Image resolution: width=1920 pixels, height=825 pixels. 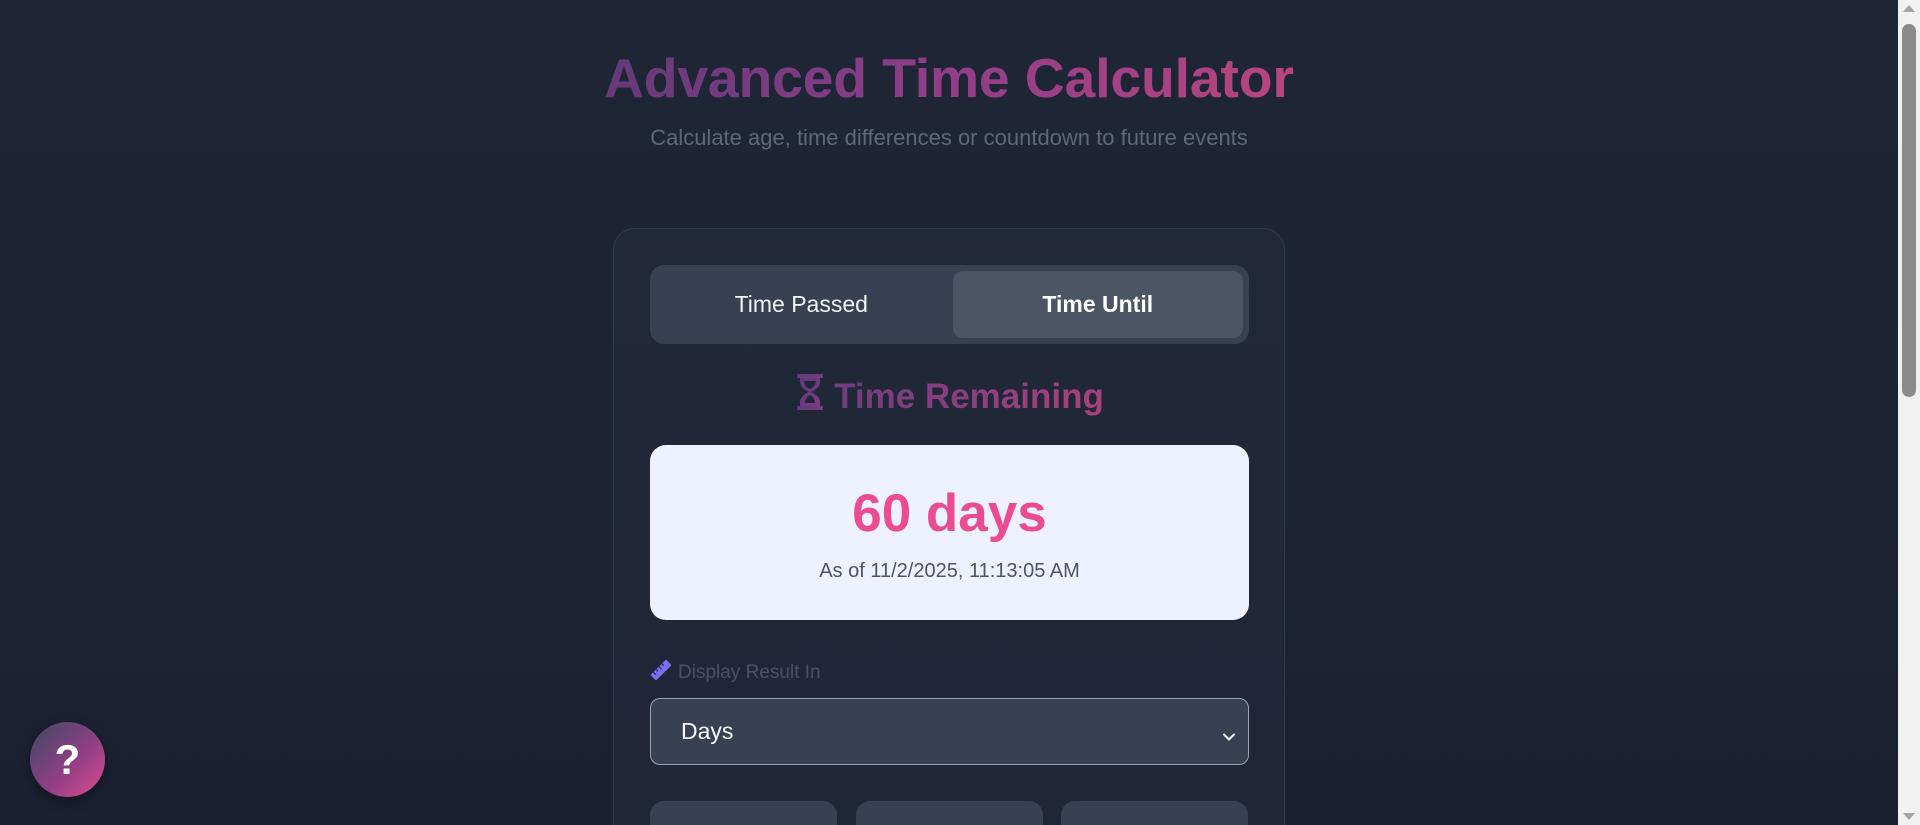 I want to click on result-heading: Time Remaining, so click(x=950, y=396).